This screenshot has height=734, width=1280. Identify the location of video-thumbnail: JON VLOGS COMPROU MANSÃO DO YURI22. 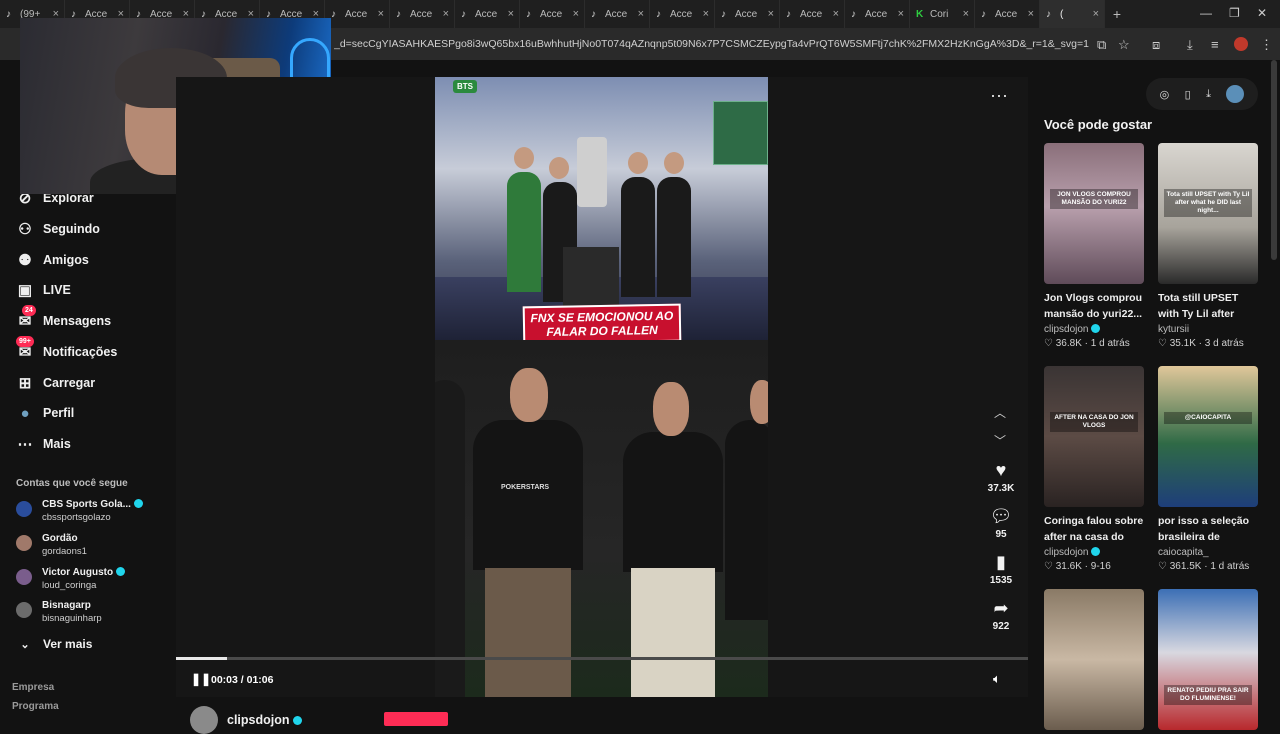
(1094, 213).